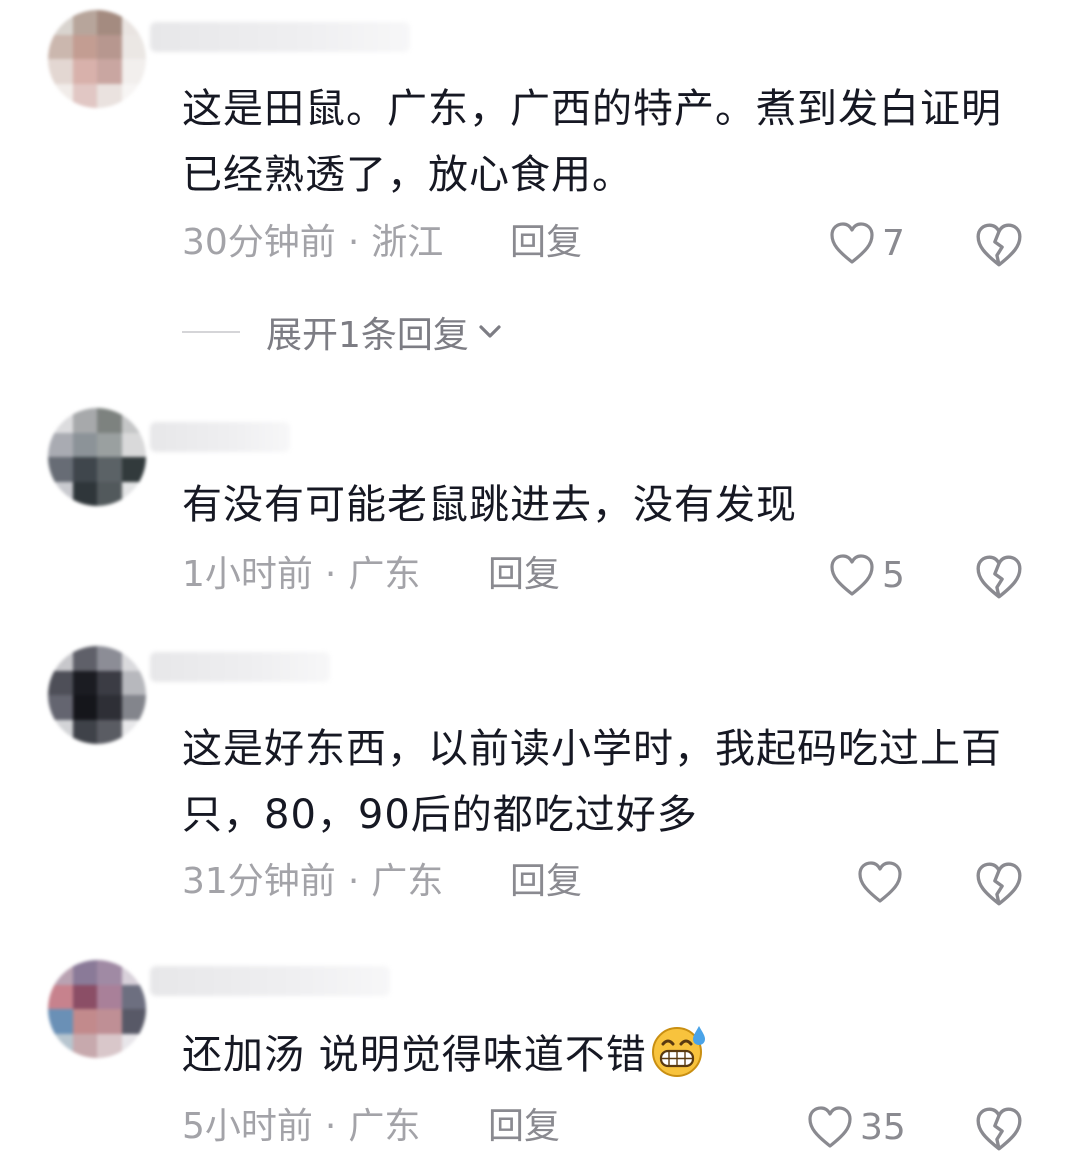 This screenshot has height=1154, width=1080. What do you see at coordinates (414, 1055) in the screenshot?
I see `comment-text-content: 还加汤 说明觉得味道不错` at bounding box center [414, 1055].